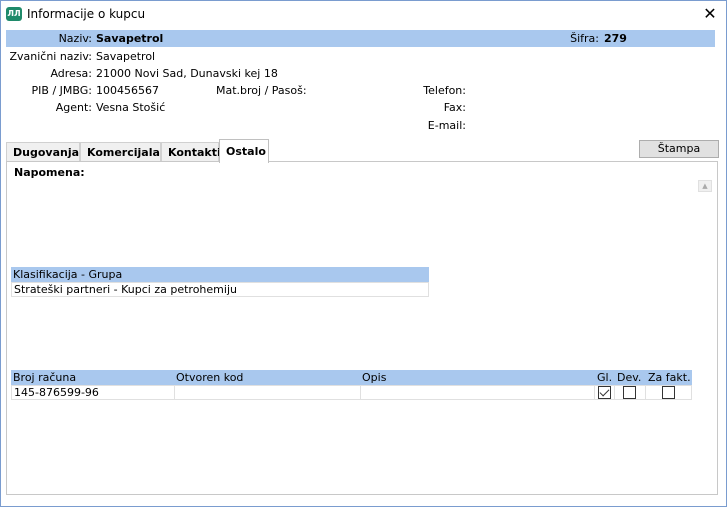  Describe the element at coordinates (45, 377) in the screenshot. I see `col-broj-racuna: Broj računa` at that location.